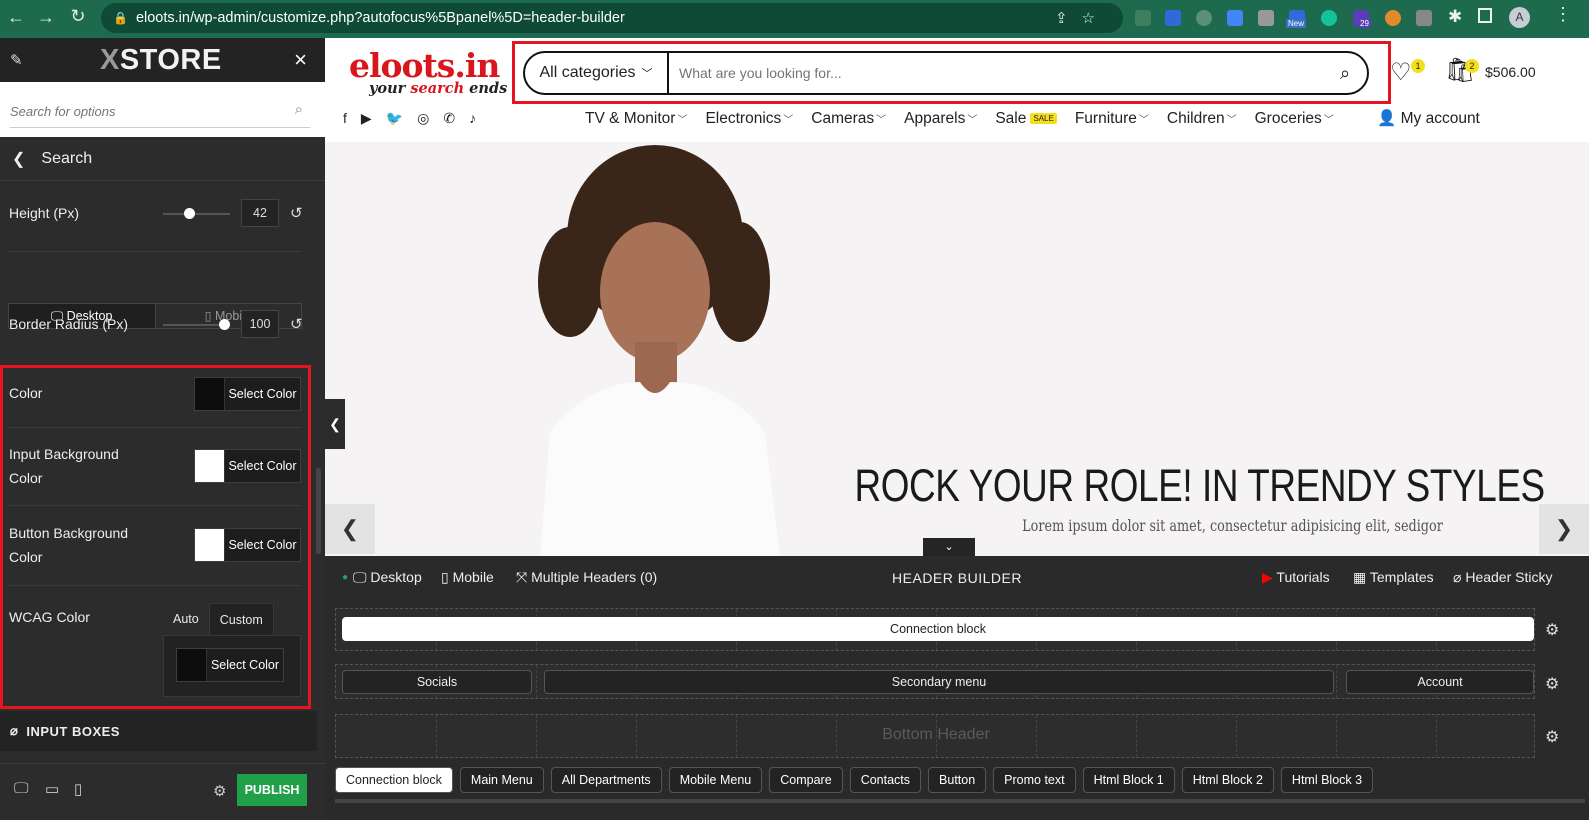 Image resolution: width=1589 pixels, height=820 pixels. I want to click on nav-item-cameras: Cameras ﹀, so click(848, 119).